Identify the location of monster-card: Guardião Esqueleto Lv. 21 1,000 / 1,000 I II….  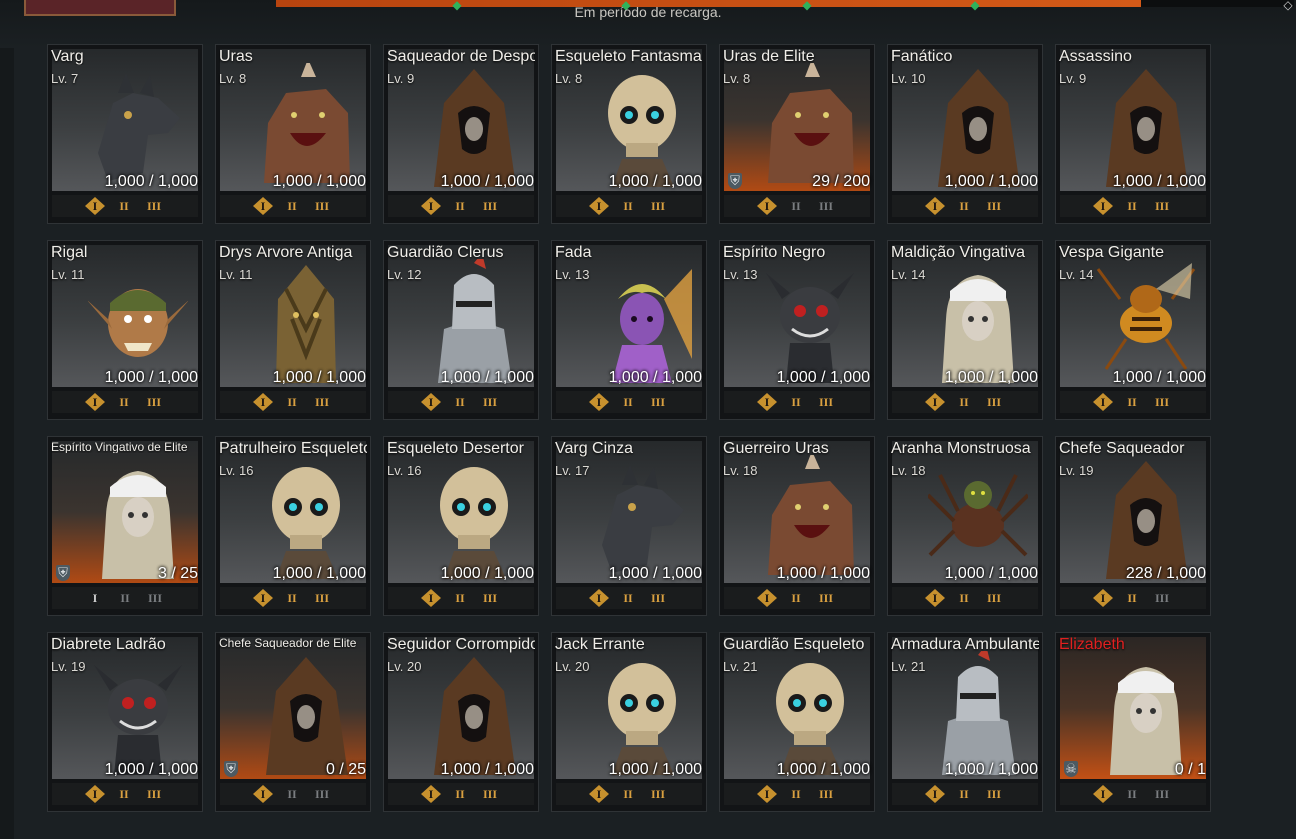
(797, 722).